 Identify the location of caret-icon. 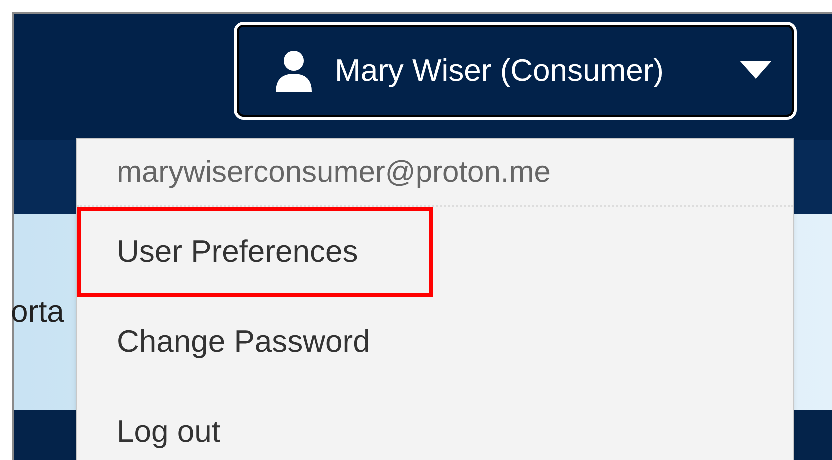
(756, 71).